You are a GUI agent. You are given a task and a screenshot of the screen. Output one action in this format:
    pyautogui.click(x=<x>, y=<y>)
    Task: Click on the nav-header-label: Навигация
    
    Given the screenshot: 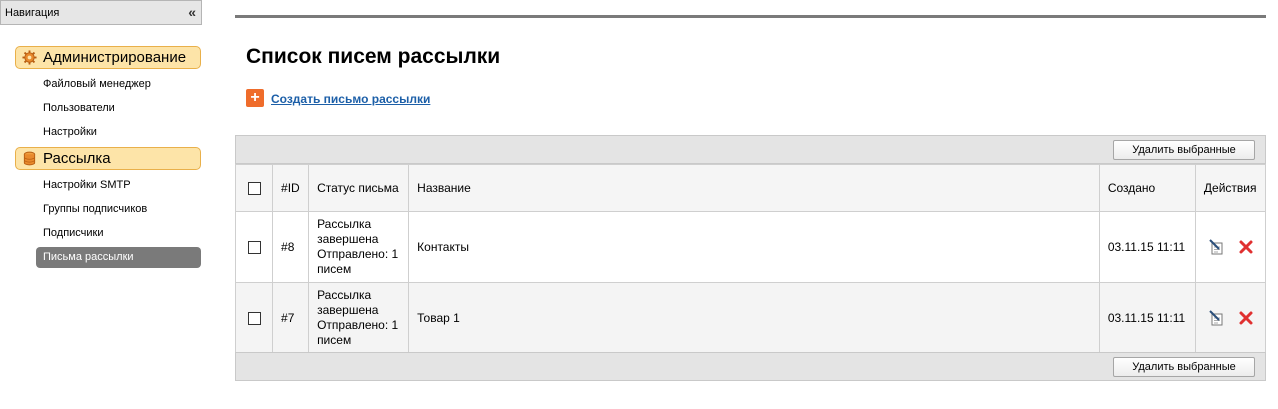 What is the action you would take?
    pyautogui.click(x=32, y=13)
    